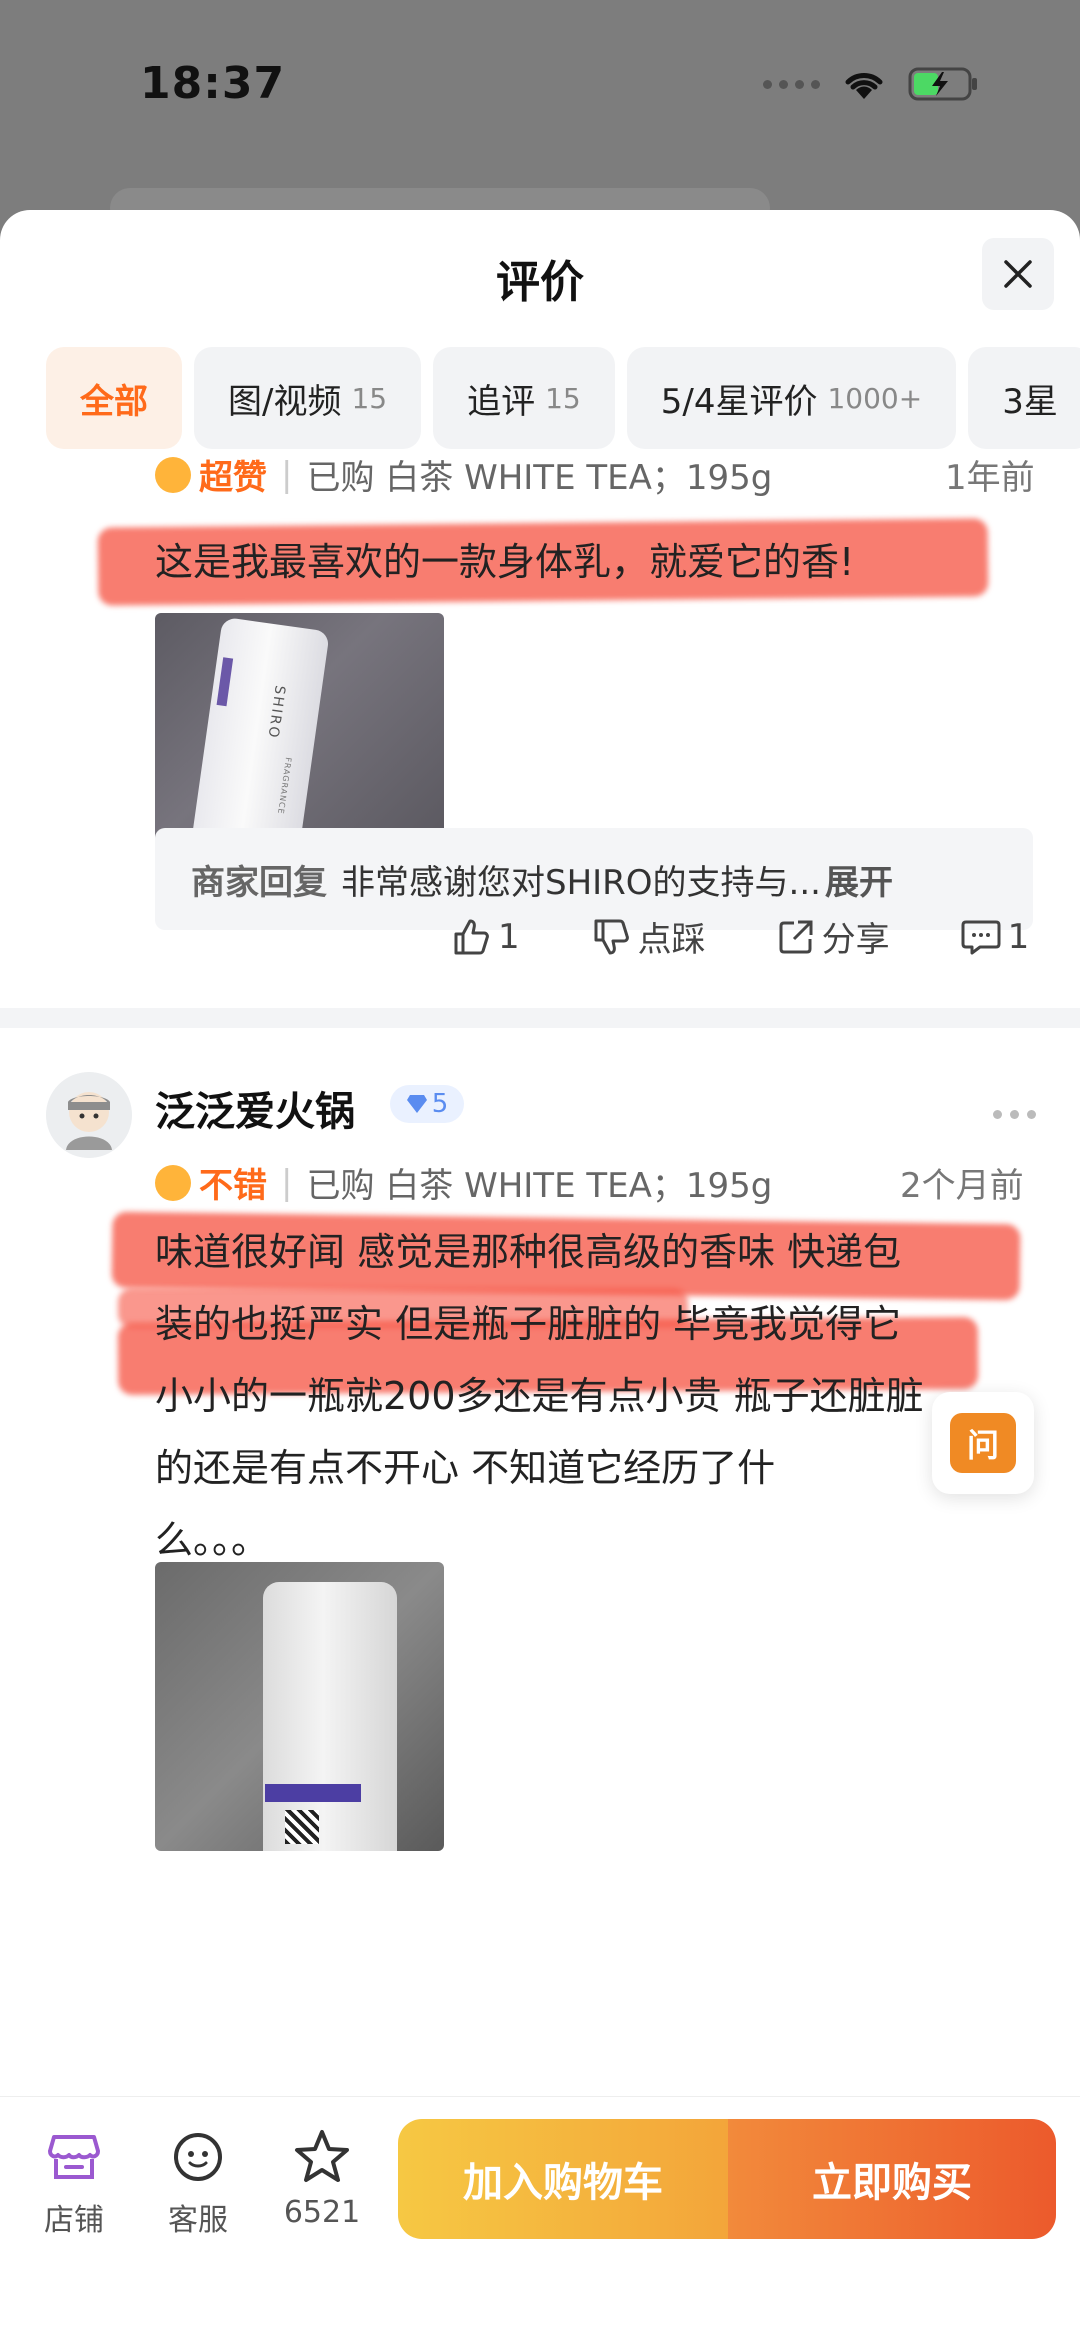 The width and height of the screenshot is (1080, 2348). I want to click on tab-follow-up: 追评 15, so click(524, 398).